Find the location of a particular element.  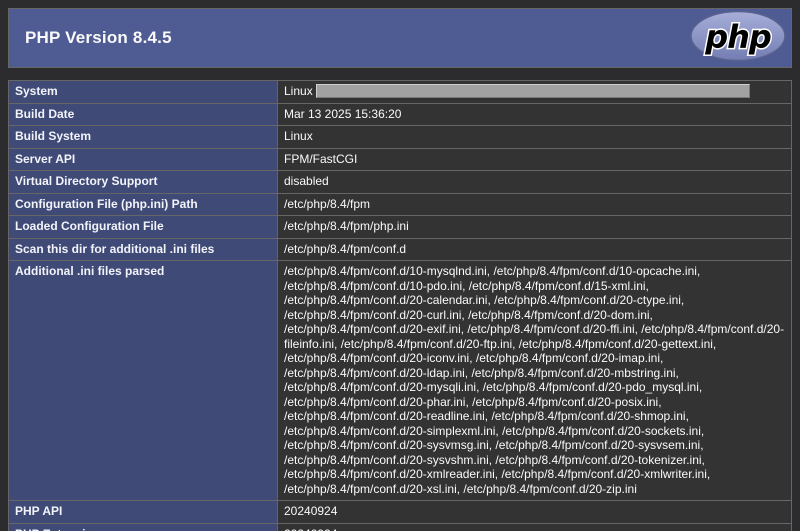

row-label: Loaded Configuration File is located at coordinates (143, 227).